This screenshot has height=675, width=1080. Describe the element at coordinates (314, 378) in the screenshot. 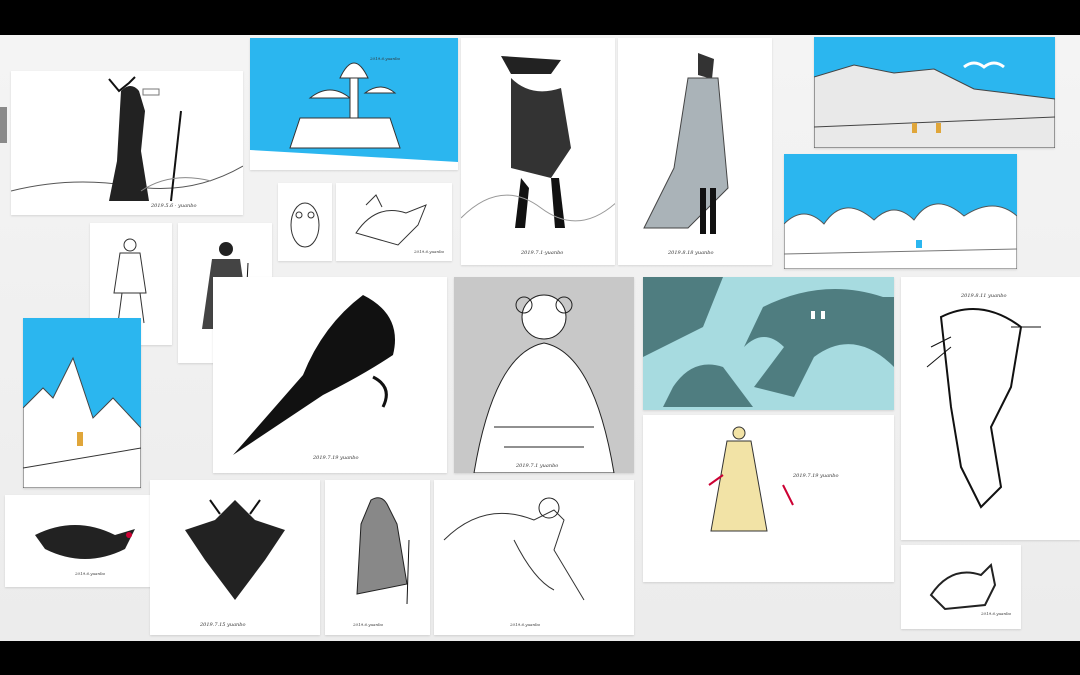

I see `sketch-wing-art: 2019.7.19 yuanbo` at that location.